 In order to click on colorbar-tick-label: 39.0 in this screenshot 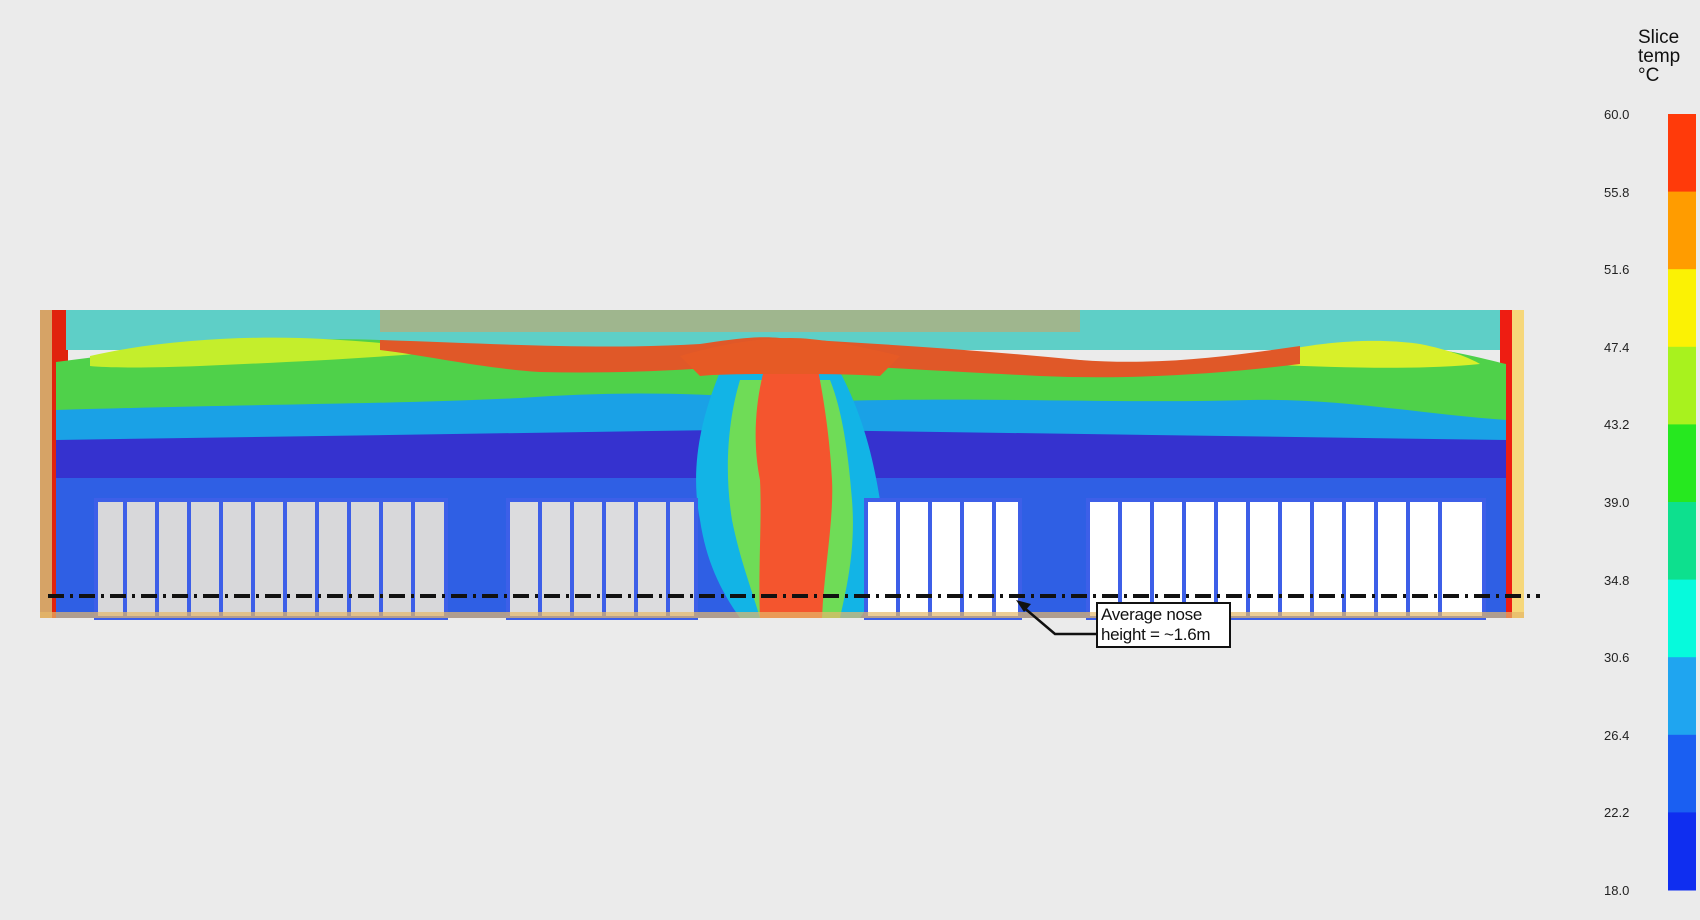, I will do `click(1617, 502)`.